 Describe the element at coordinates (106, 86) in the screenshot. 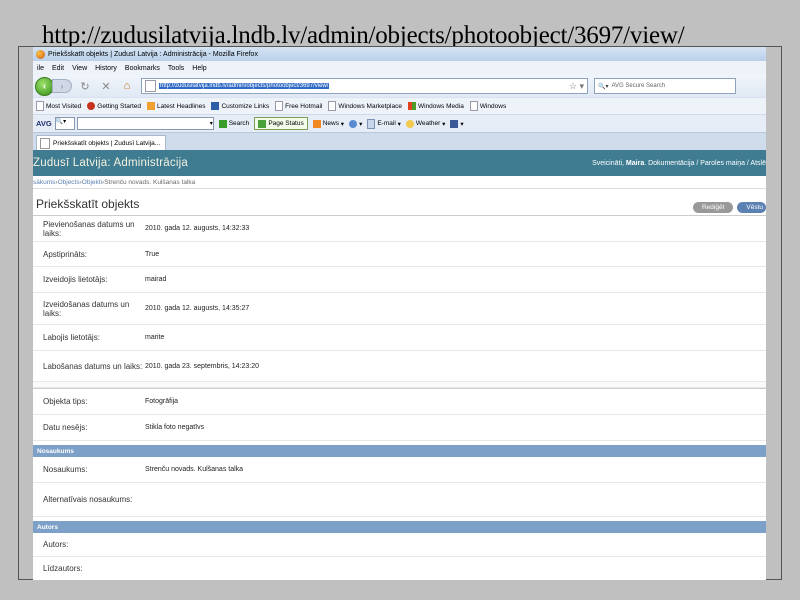

I see `stop-button: ✕` at that location.